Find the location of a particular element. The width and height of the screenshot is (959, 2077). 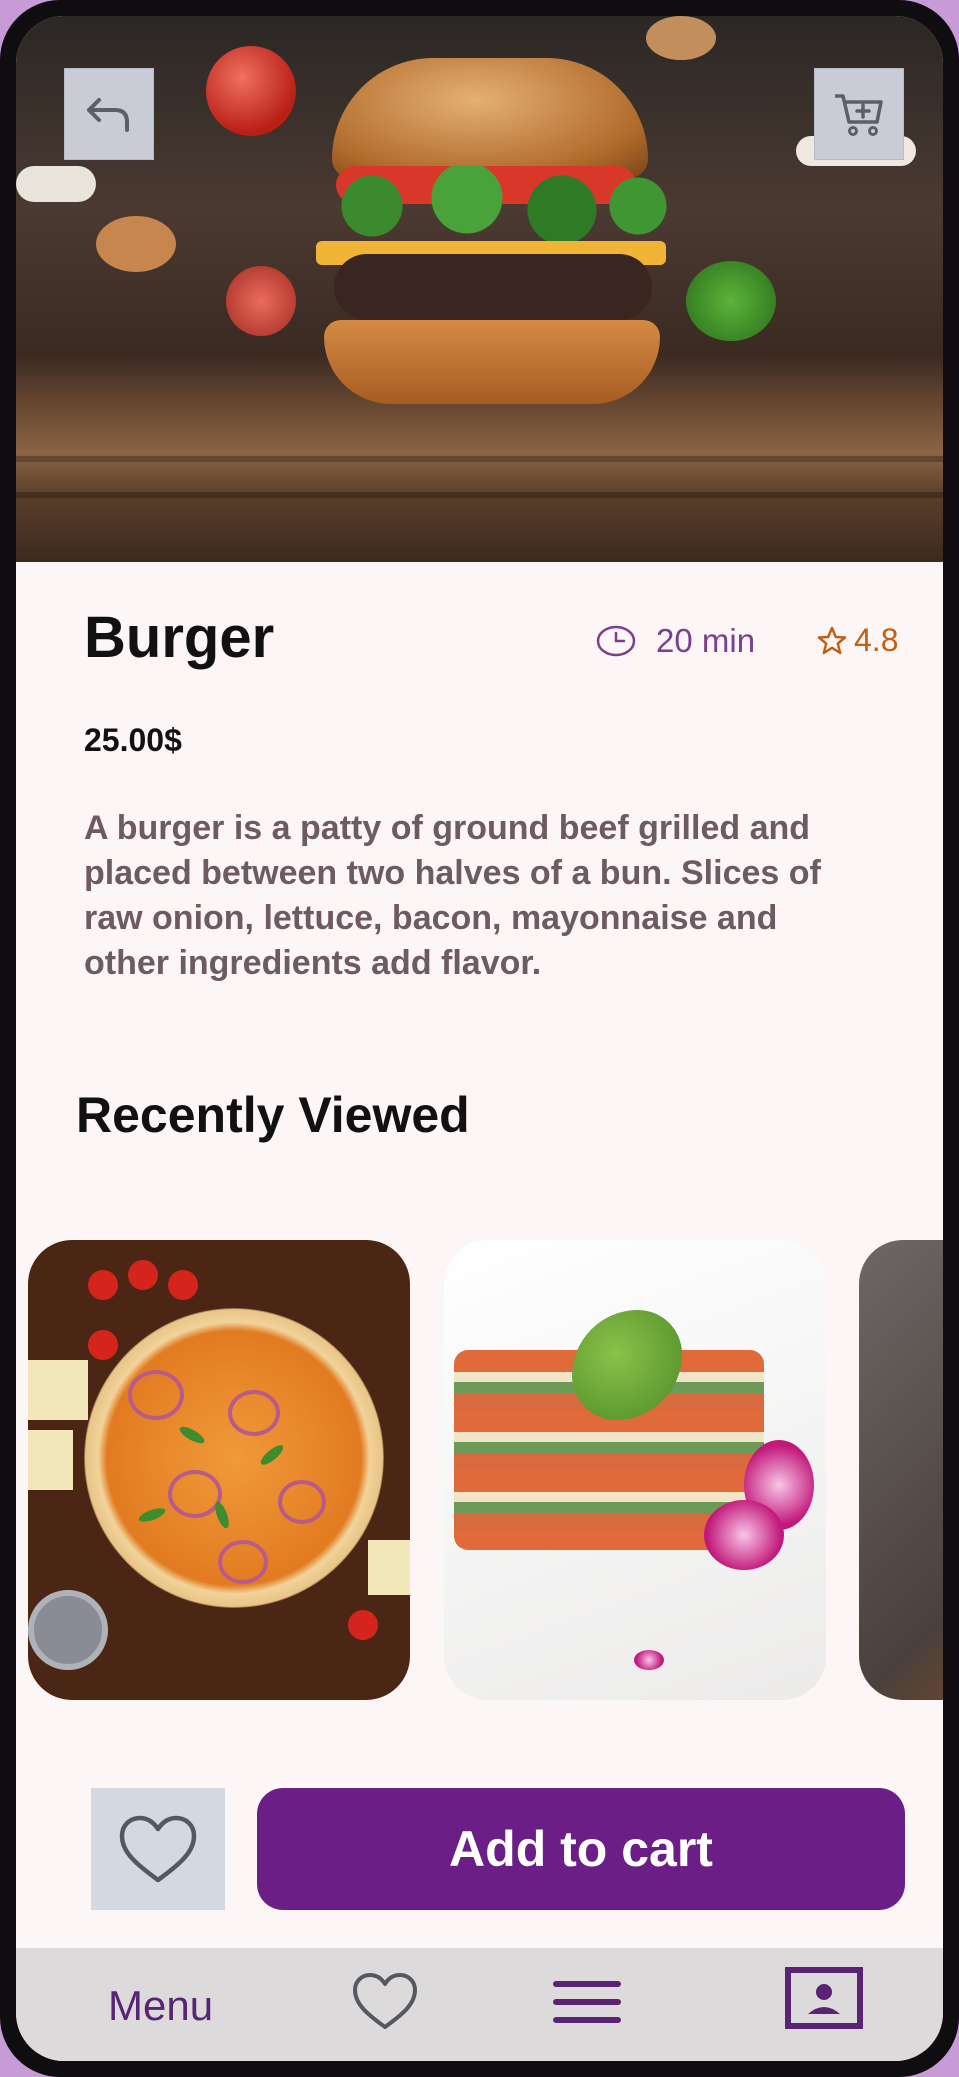

favorite-button is located at coordinates (158, 1849).